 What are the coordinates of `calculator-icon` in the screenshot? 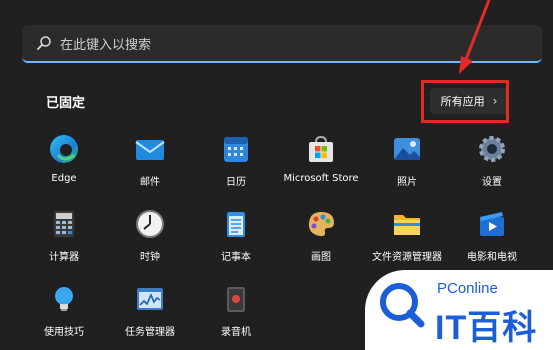 It's located at (64, 224).